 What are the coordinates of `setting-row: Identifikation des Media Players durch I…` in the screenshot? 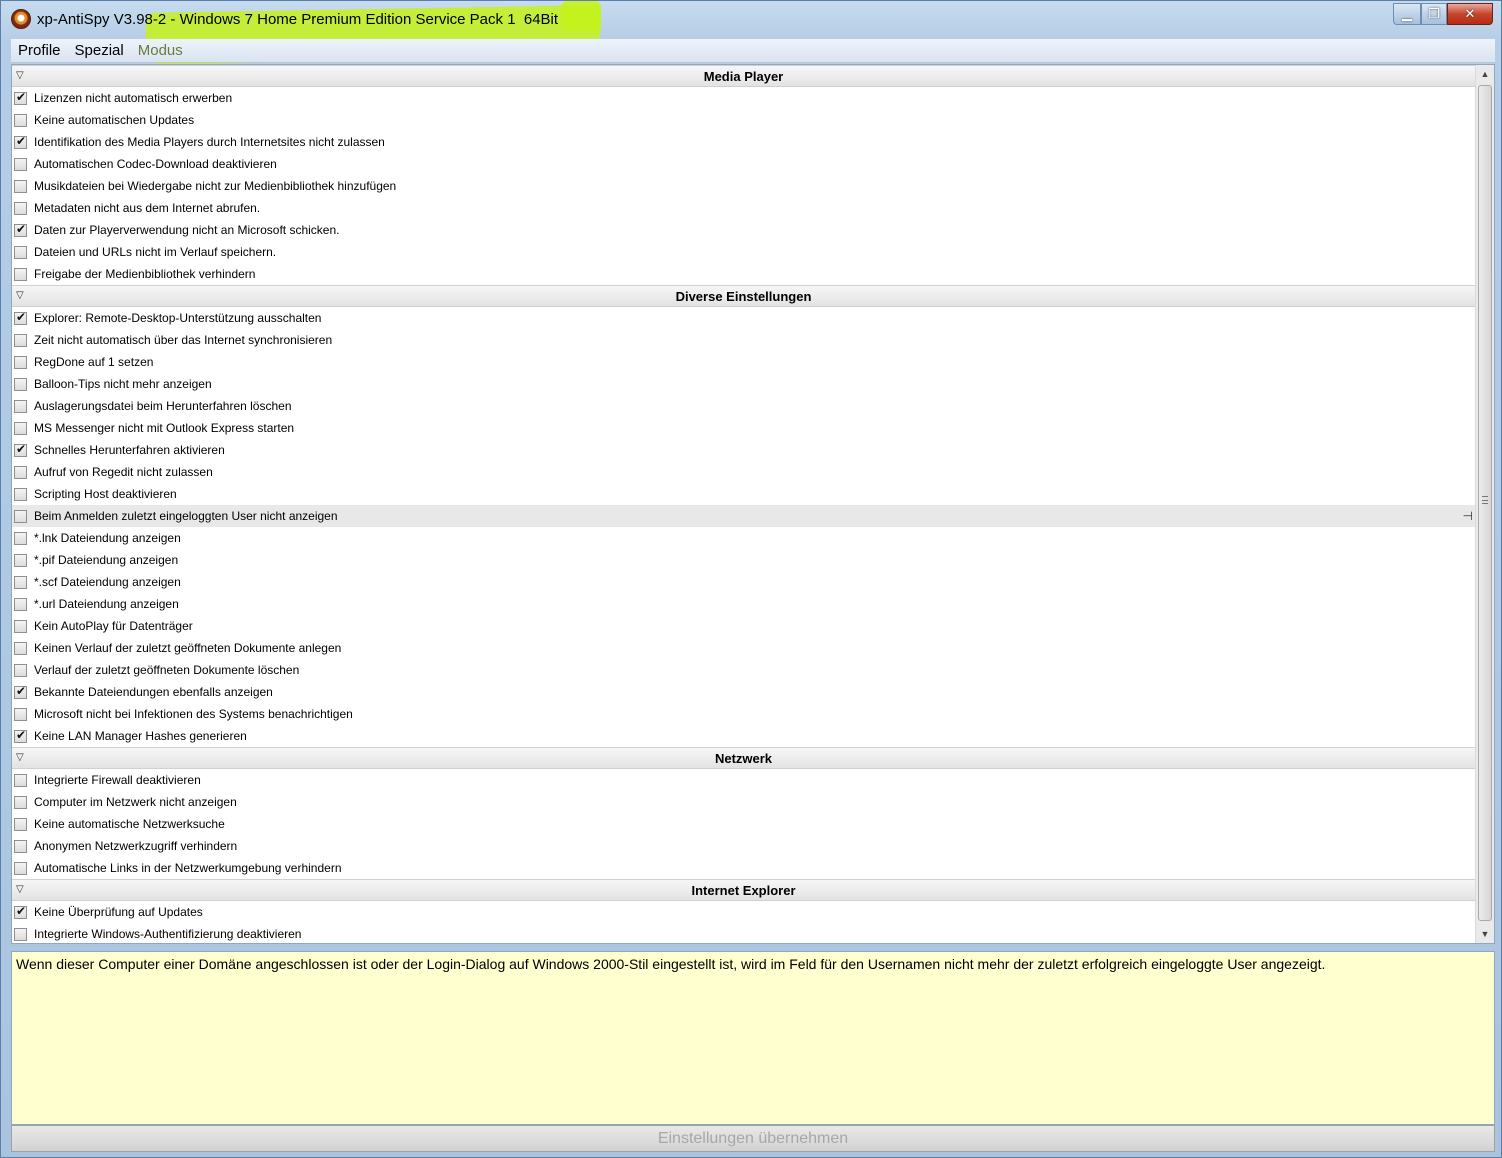 It's located at (743, 142).